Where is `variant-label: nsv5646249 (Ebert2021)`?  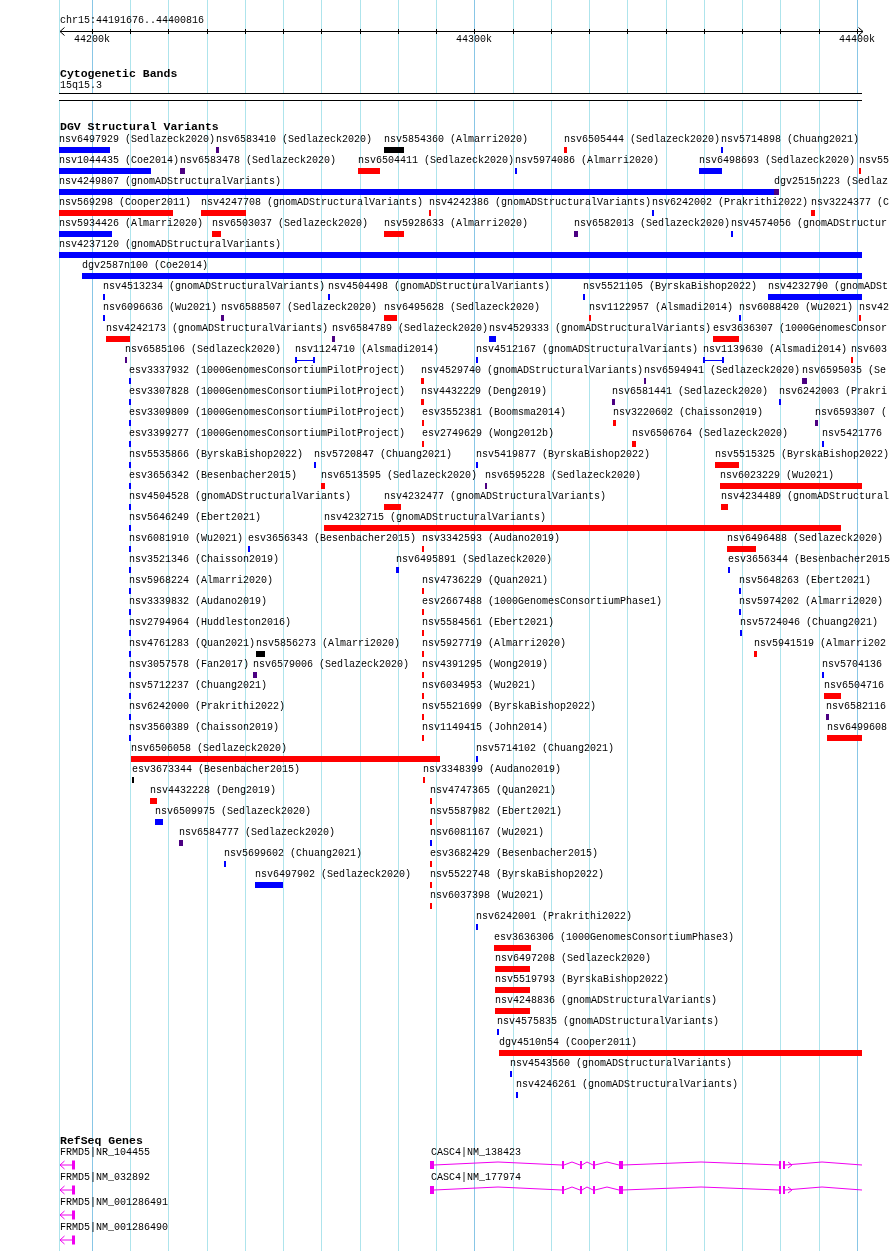
variant-label: nsv5646249 (Ebert2021) is located at coordinates (195, 518).